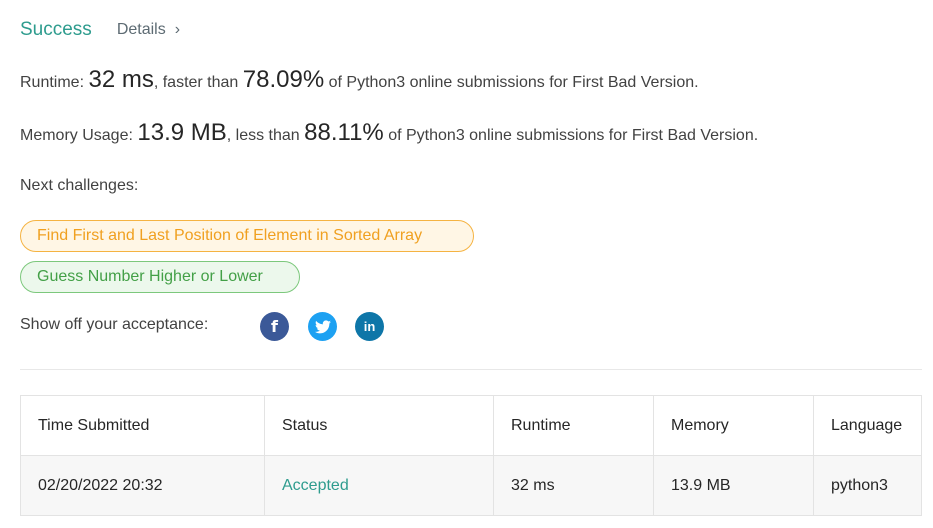  I want to click on twitter-bird-glyph, so click(322, 326).